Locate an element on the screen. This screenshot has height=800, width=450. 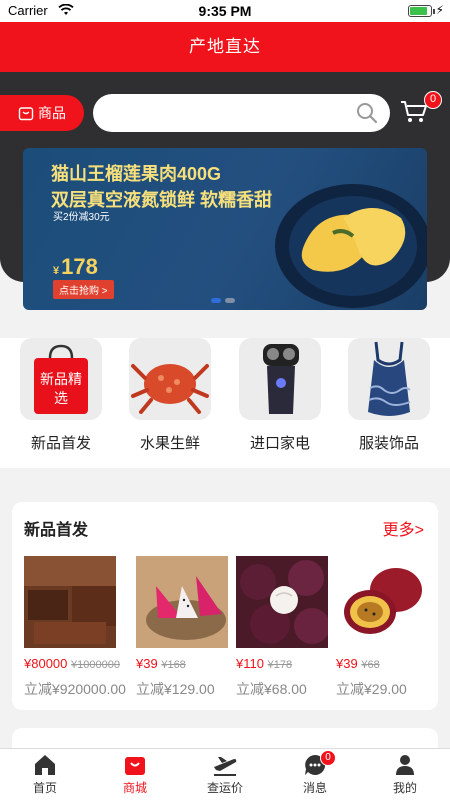
category-button-label: 商品 is located at coordinates (52, 113).